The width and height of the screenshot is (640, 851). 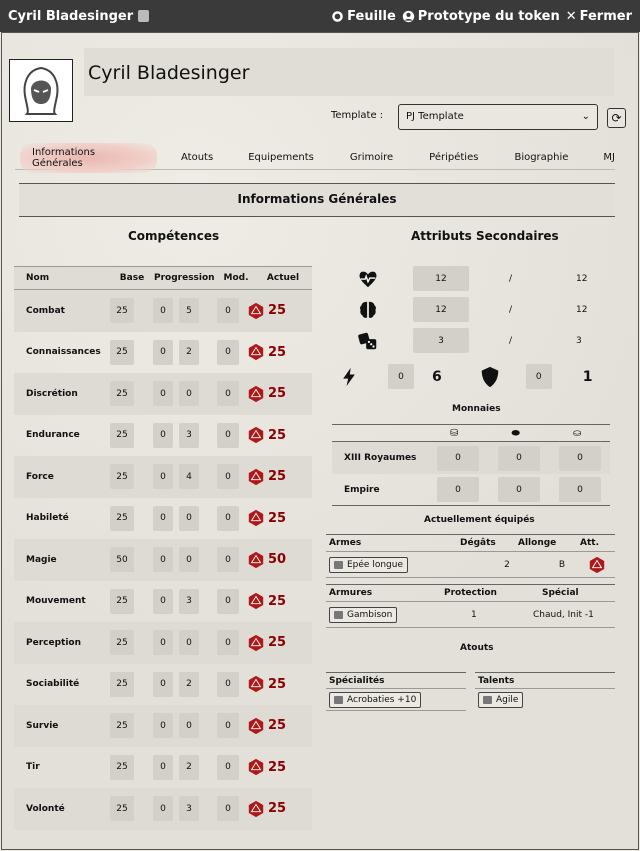 What do you see at coordinates (122, 560) in the screenshot?
I see `skill-base: 50` at bounding box center [122, 560].